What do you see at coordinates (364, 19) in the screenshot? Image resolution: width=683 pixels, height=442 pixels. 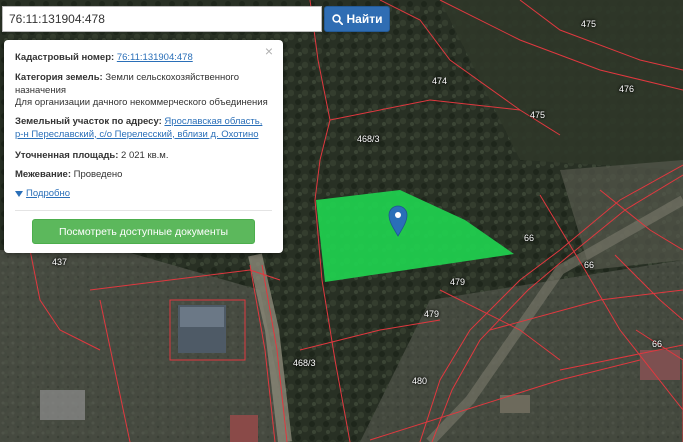 I see `search-button-label: Найти` at bounding box center [364, 19].